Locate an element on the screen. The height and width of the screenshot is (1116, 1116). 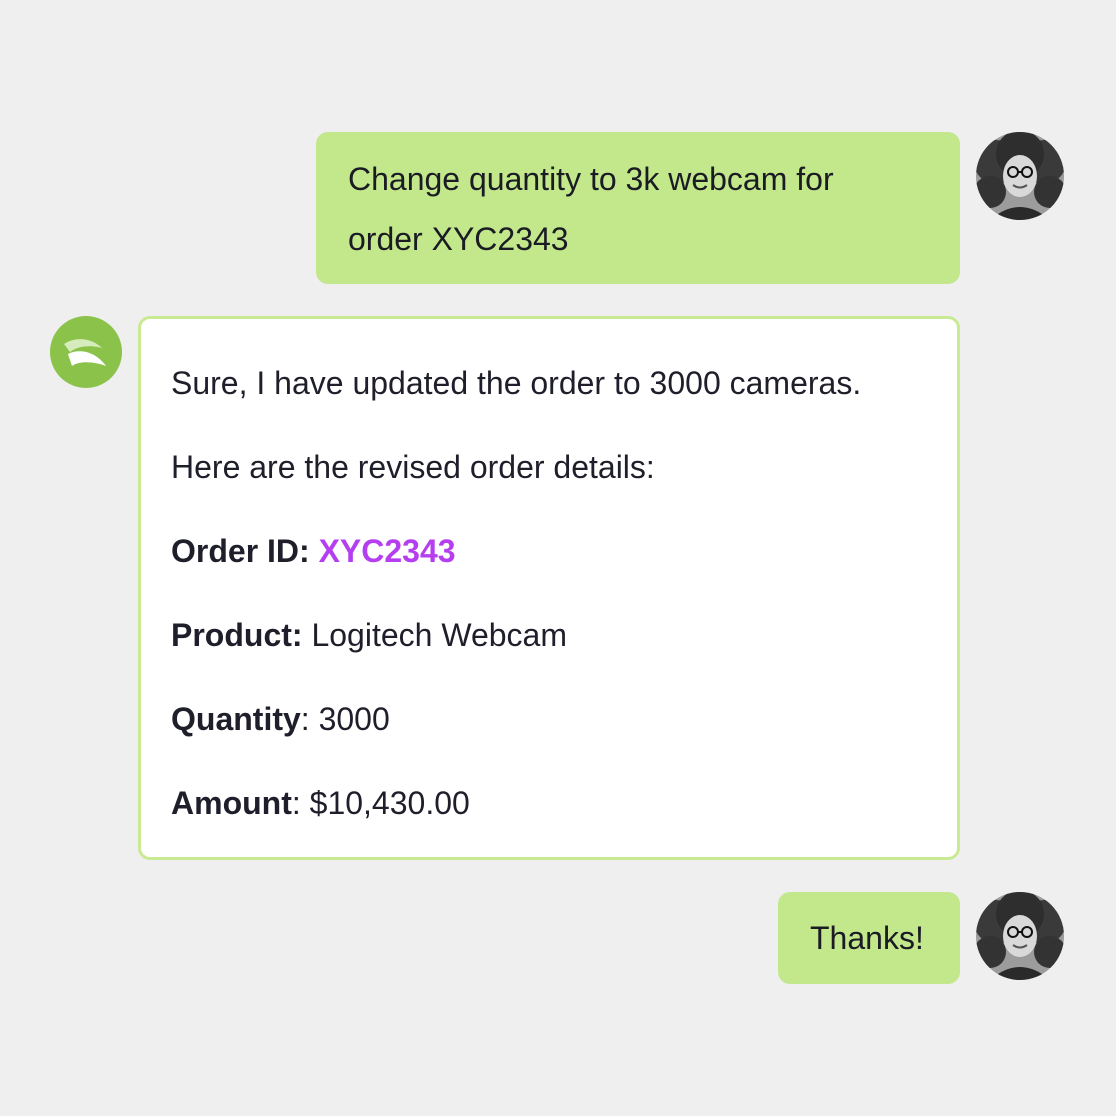
amount-label: Amount is located at coordinates (231, 803).